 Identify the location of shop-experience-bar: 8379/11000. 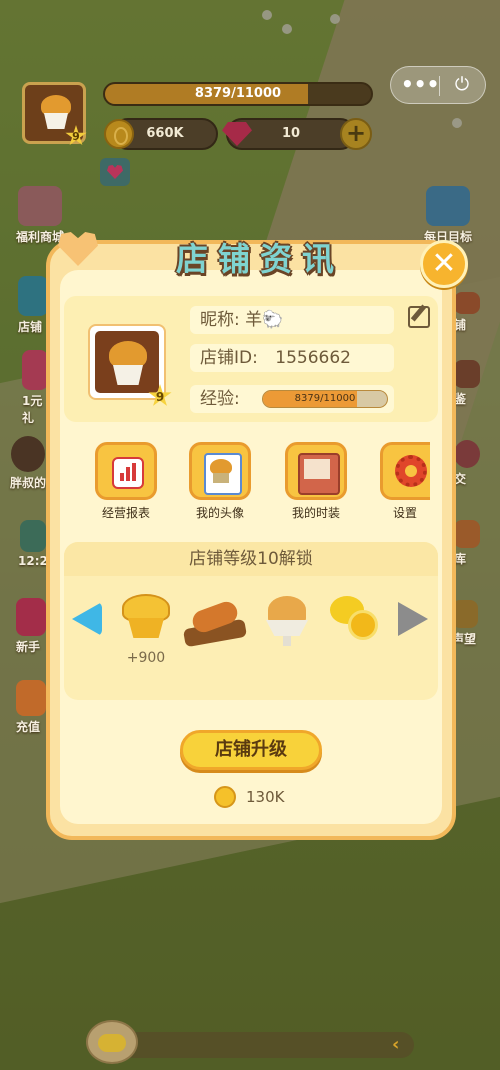
(325, 399).